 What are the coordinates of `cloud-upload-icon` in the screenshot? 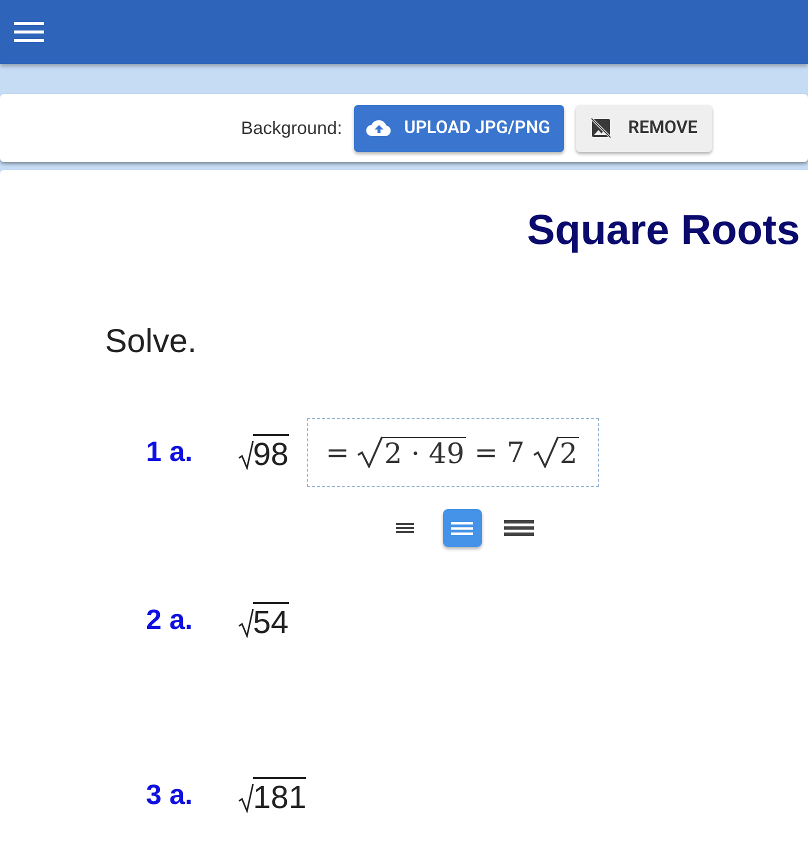 It's located at (379, 128).